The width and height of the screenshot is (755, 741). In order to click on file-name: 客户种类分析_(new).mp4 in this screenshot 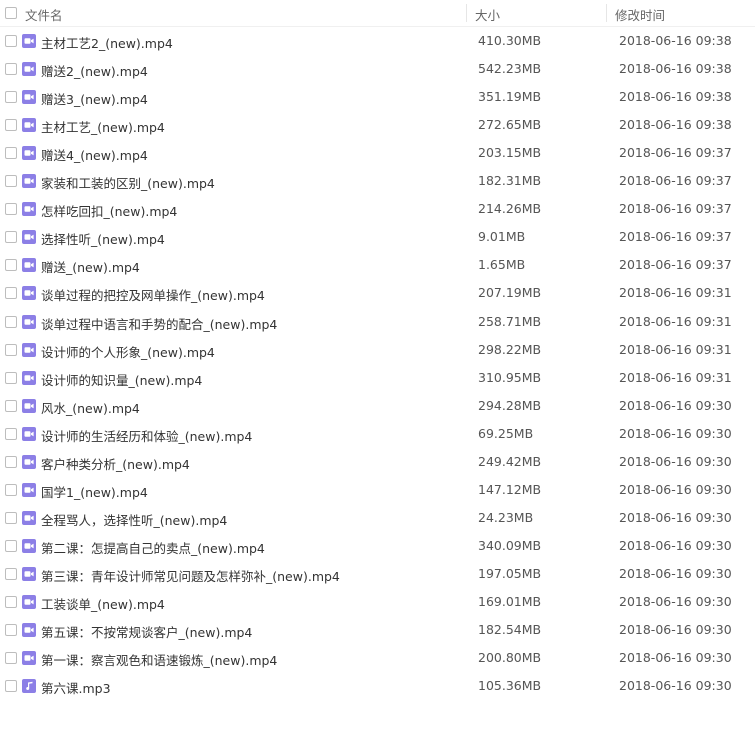, I will do `click(115, 463)`.